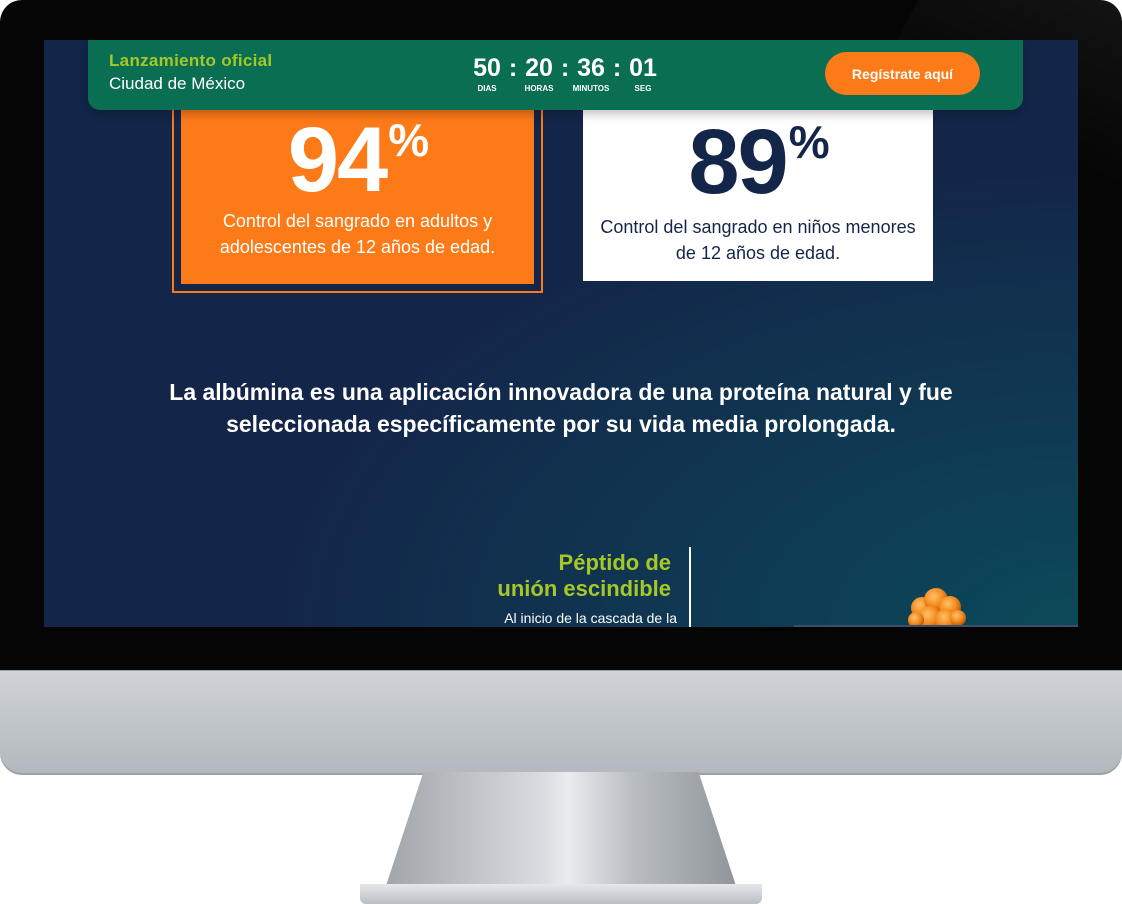 Image resolution: width=1122 pixels, height=904 pixels. Describe the element at coordinates (177, 83) in the screenshot. I see `event-city: Ciudad de México` at that location.